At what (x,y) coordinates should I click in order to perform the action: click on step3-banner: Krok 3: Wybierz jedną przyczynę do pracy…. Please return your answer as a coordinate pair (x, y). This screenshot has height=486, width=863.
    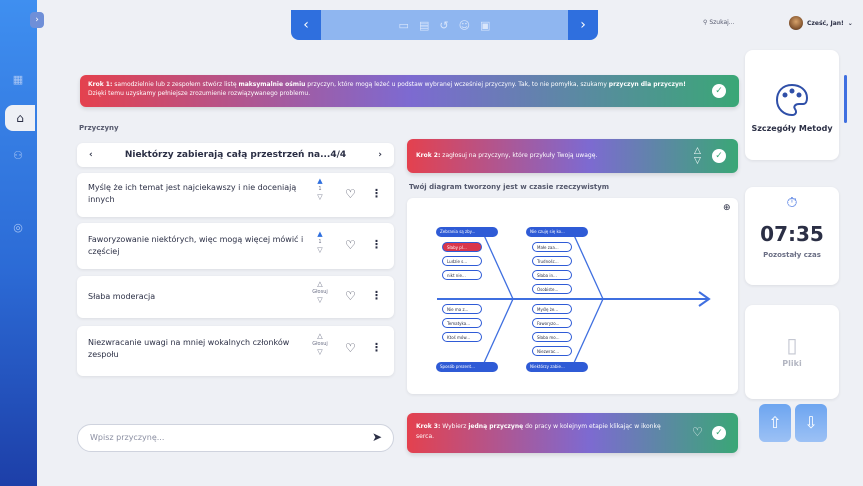
    Looking at the image, I should click on (572, 433).